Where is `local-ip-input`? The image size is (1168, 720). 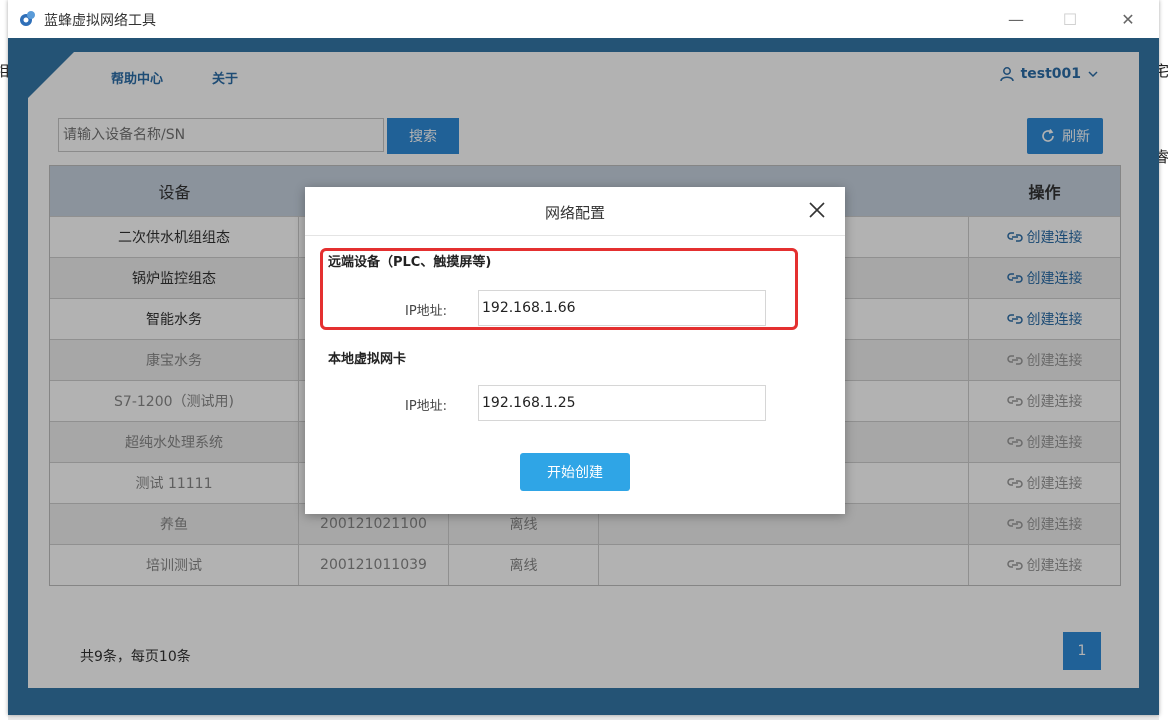 local-ip-input is located at coordinates (622, 403).